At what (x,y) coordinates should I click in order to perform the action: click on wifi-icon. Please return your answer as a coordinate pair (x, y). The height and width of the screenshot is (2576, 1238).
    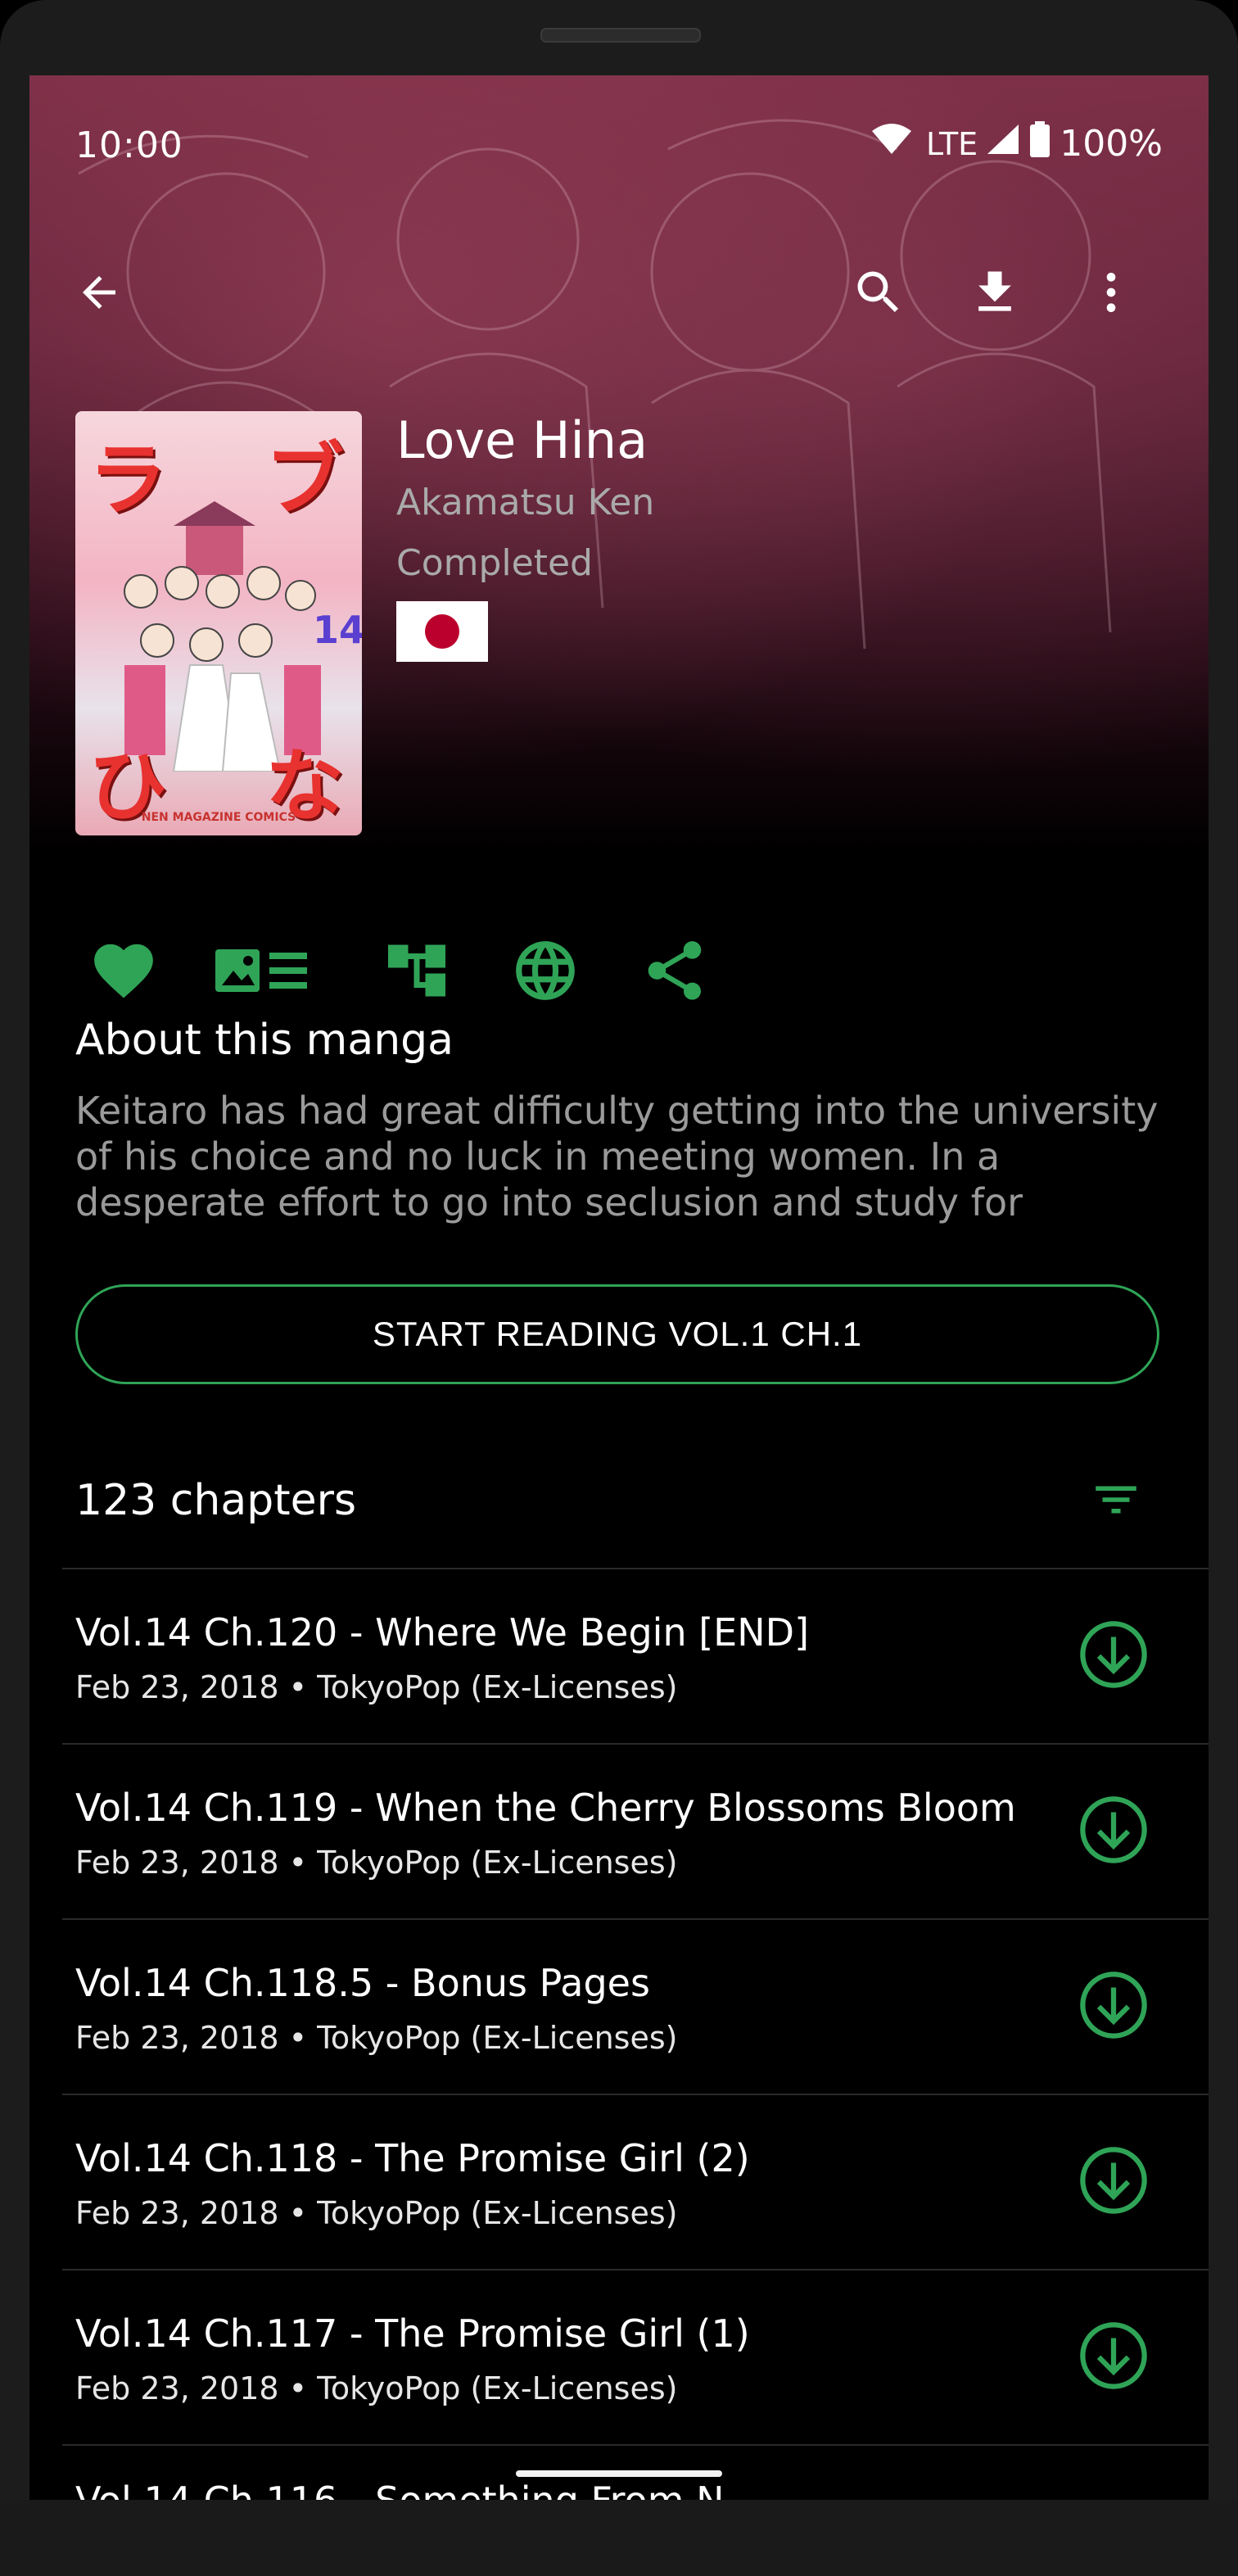
    Looking at the image, I should click on (892, 144).